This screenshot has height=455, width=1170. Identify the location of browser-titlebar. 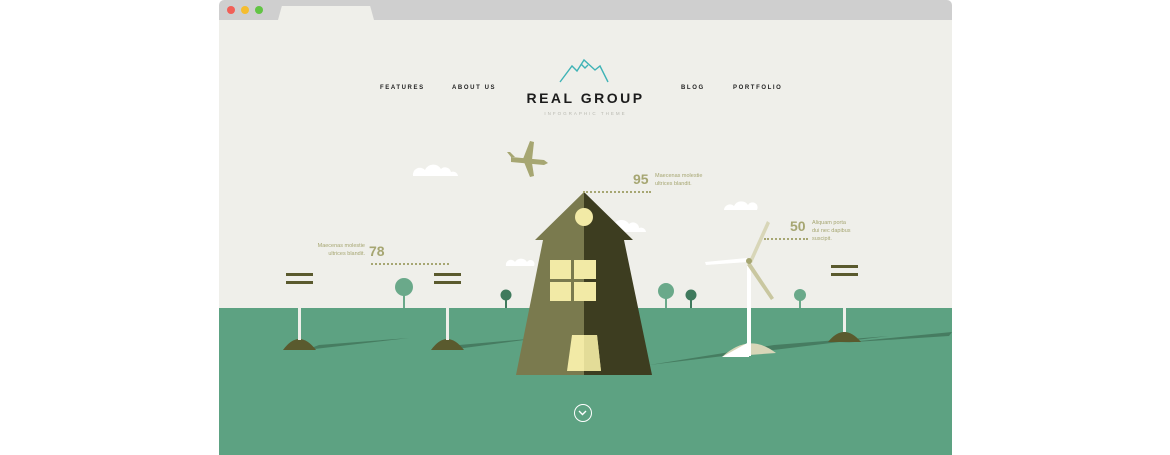
(585, 10).